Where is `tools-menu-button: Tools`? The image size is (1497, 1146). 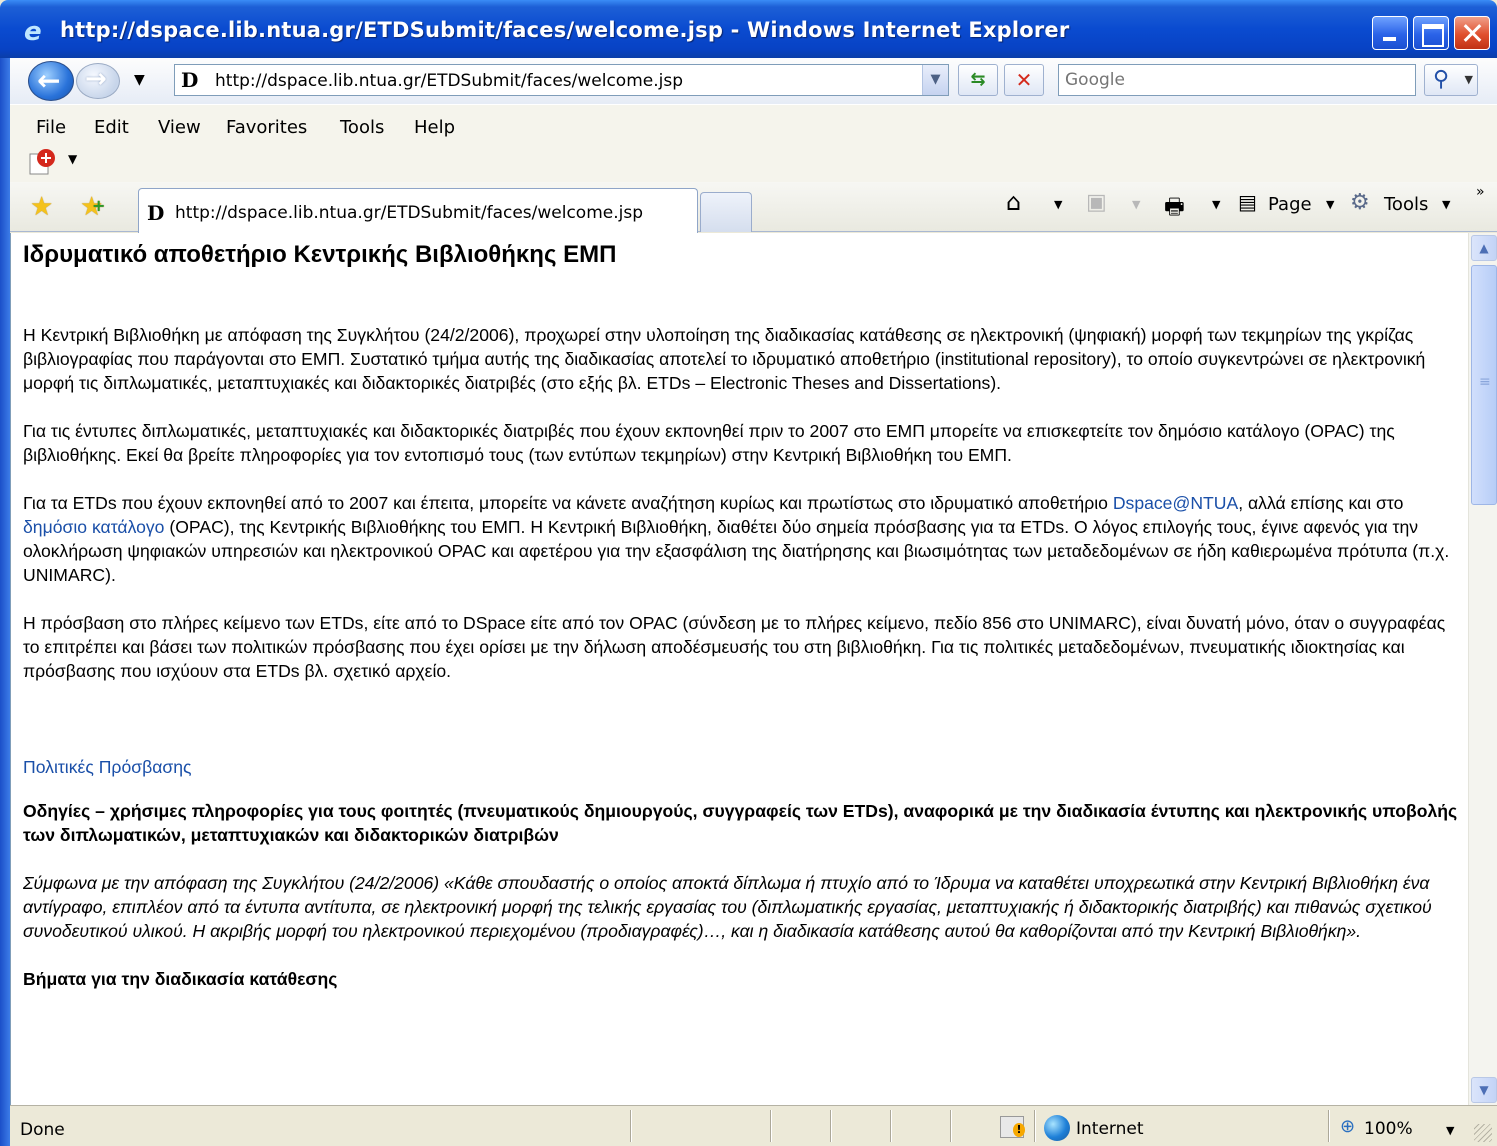
tools-menu-button: Tools is located at coordinates (1406, 204).